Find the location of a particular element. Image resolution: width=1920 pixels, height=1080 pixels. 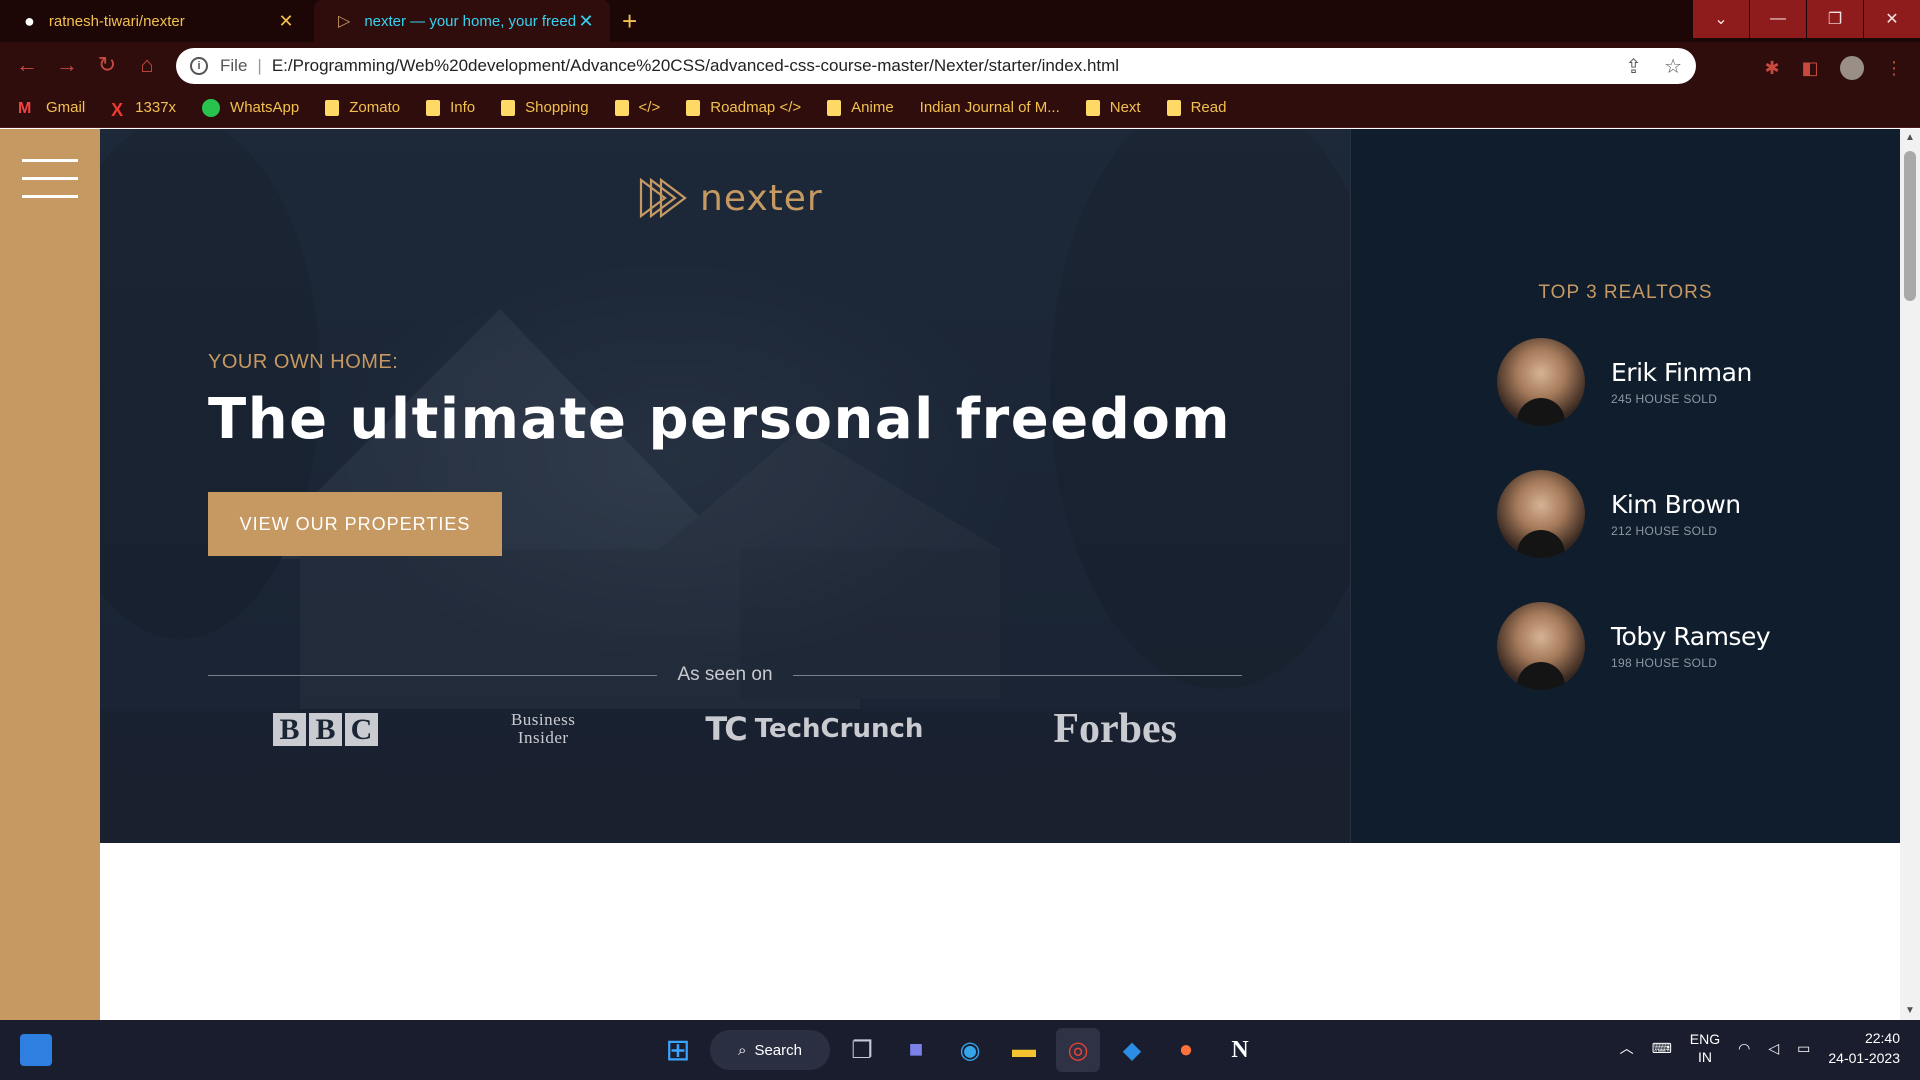

tab-github-nexter: ● ratnesh-tiwari/nexter ✕ is located at coordinates (155, 21).